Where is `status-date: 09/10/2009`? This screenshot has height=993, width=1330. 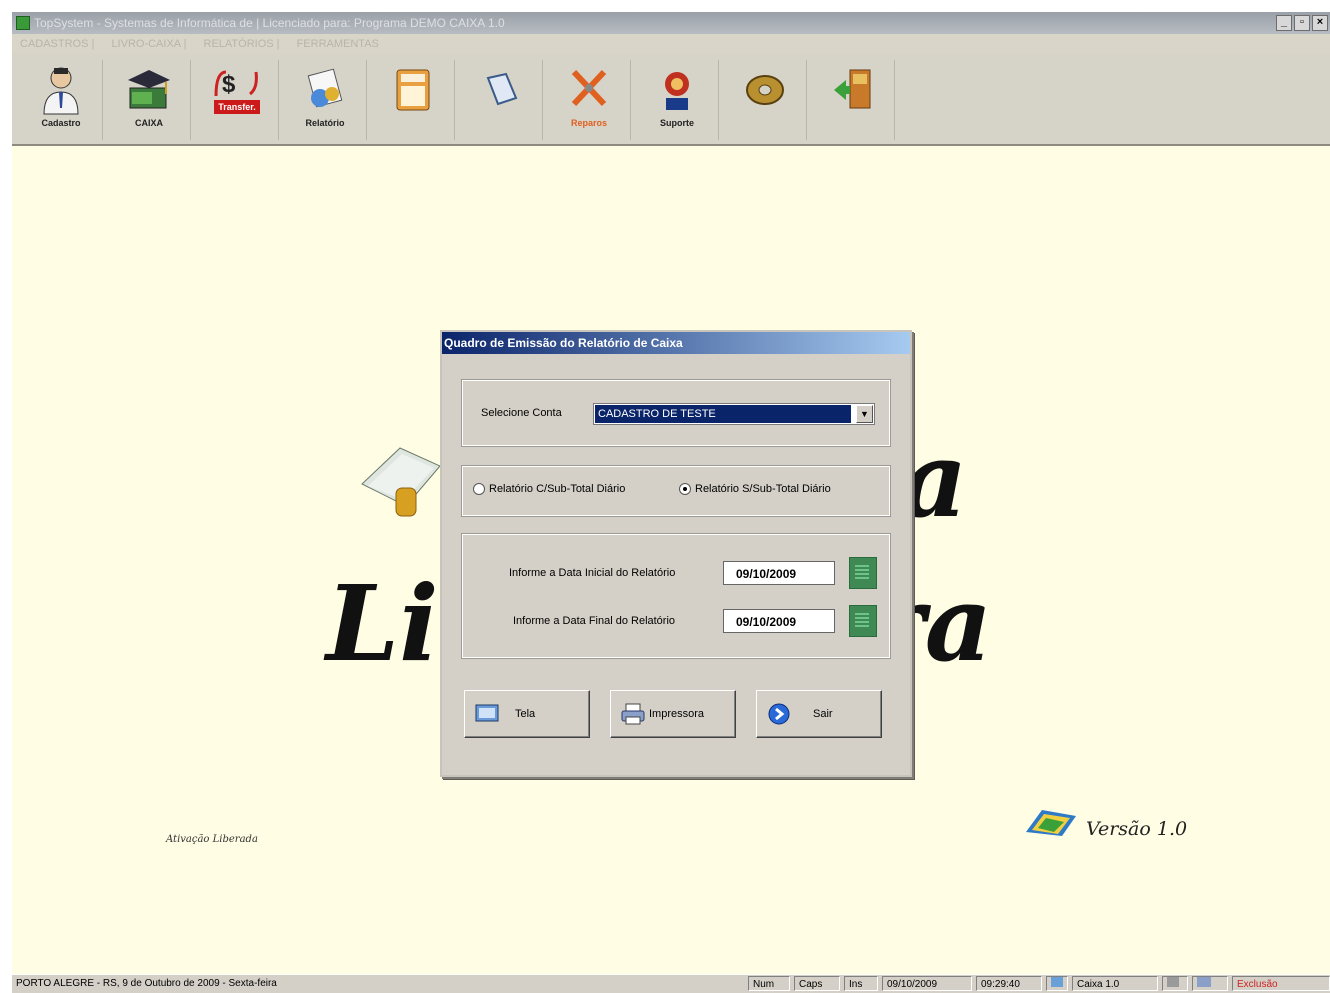 status-date: 09/10/2009 is located at coordinates (927, 983).